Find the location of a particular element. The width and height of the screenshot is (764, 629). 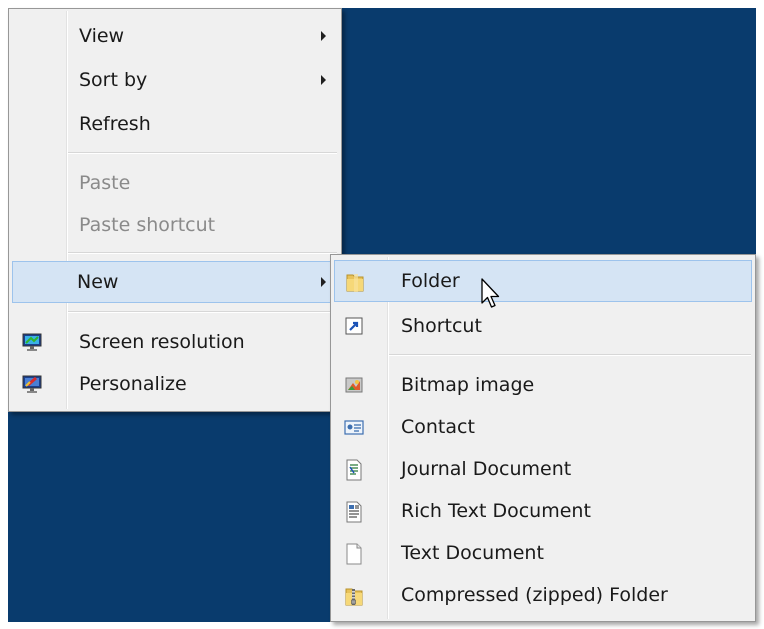

menu-item-personalize: Personalize is located at coordinates (175, 384).